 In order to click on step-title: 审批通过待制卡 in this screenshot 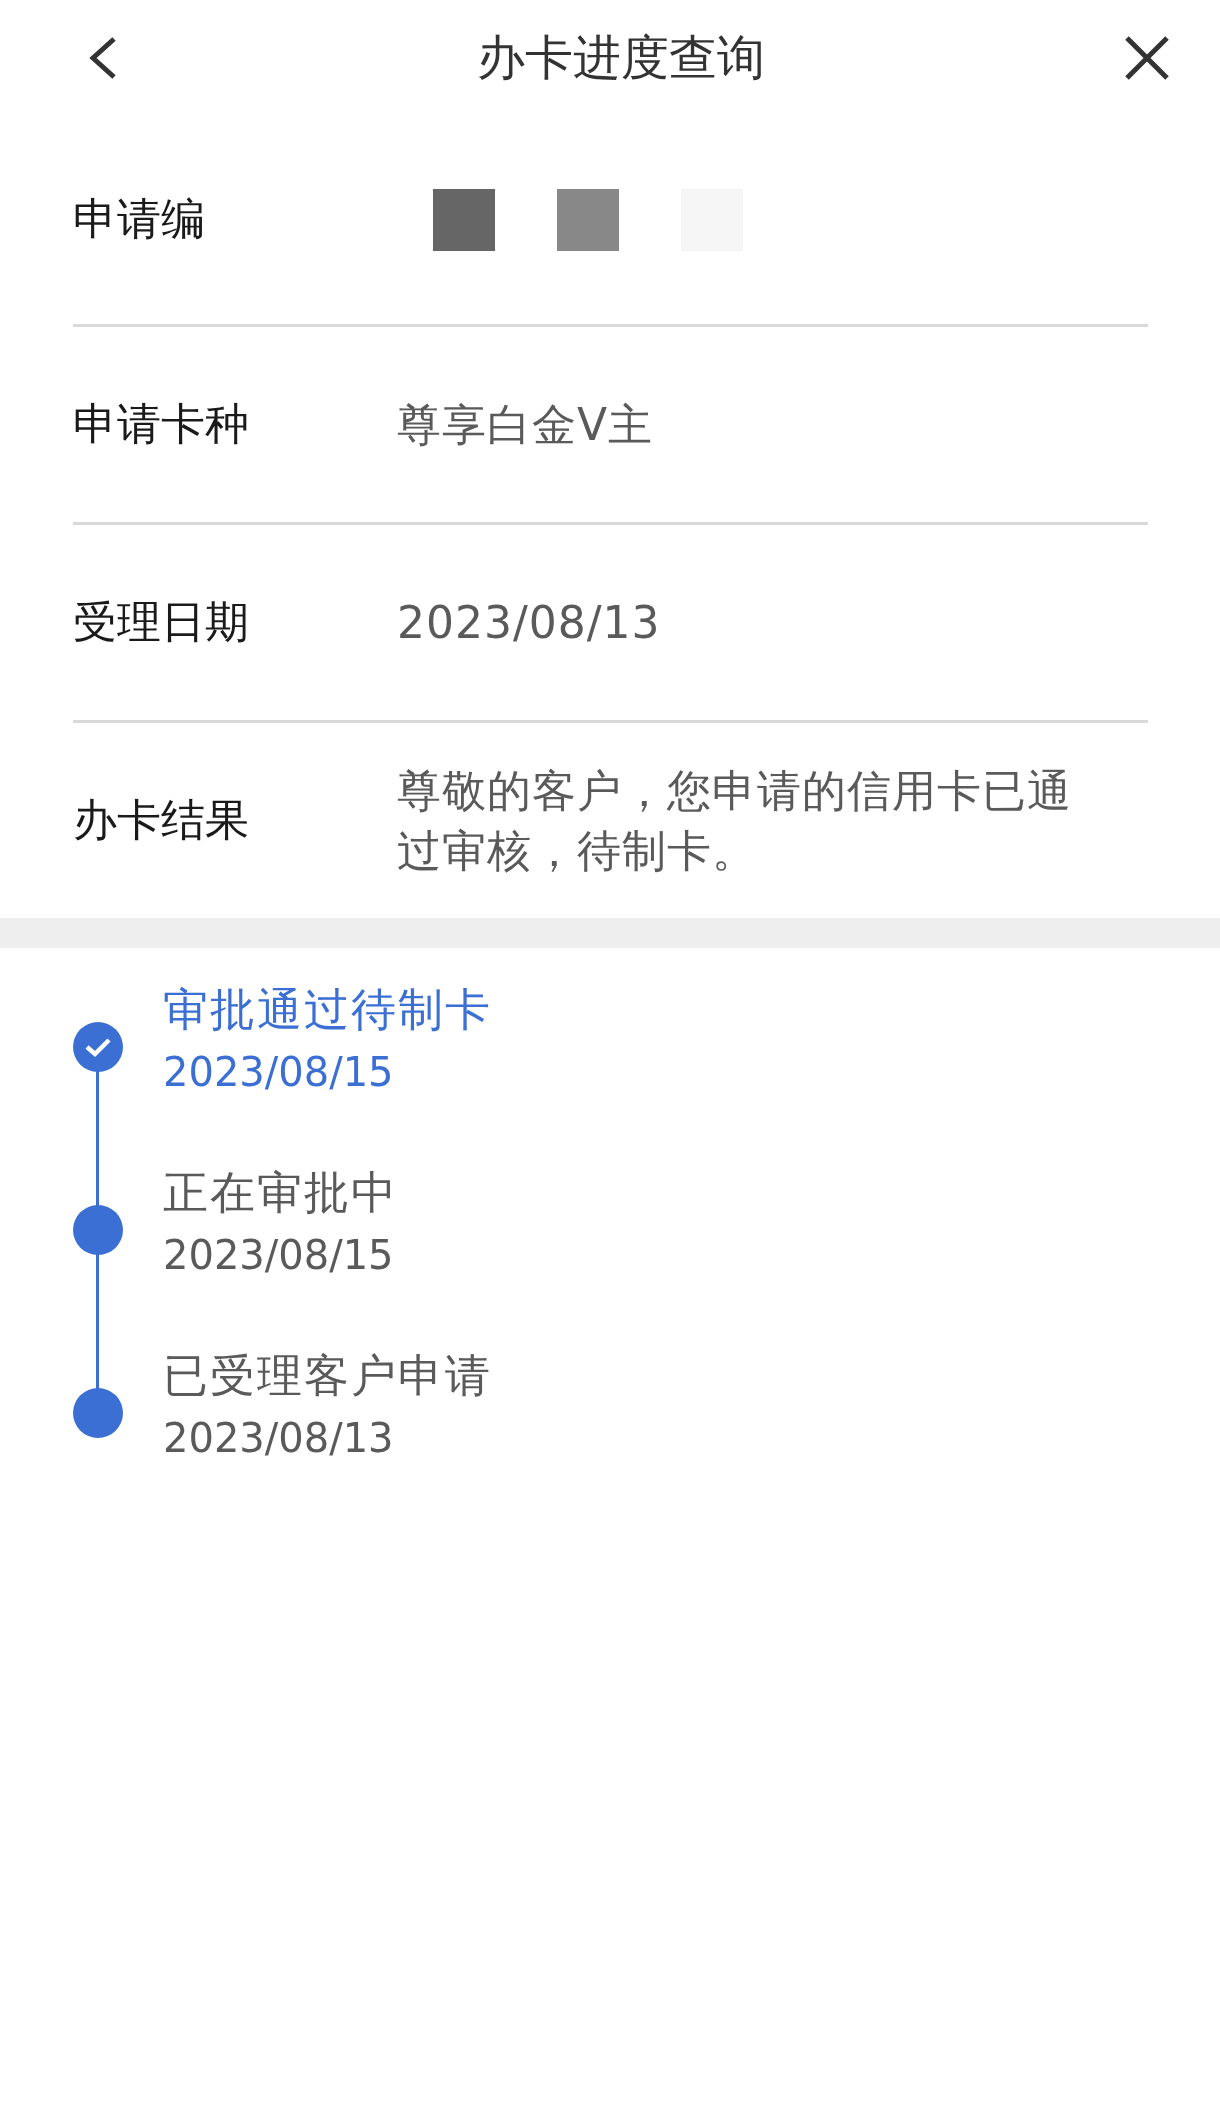, I will do `click(327, 1010)`.